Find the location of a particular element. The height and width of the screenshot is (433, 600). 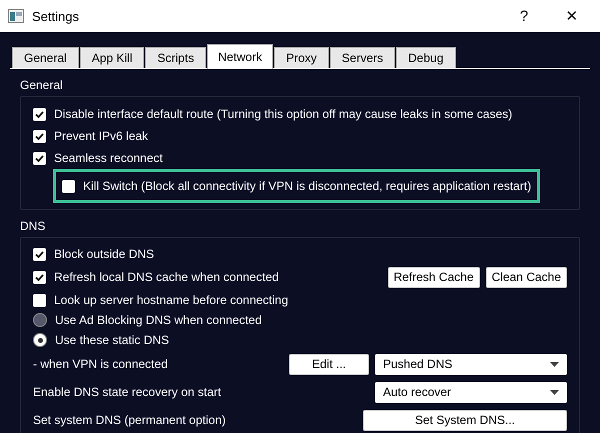

tab: Network is located at coordinates (240, 56).